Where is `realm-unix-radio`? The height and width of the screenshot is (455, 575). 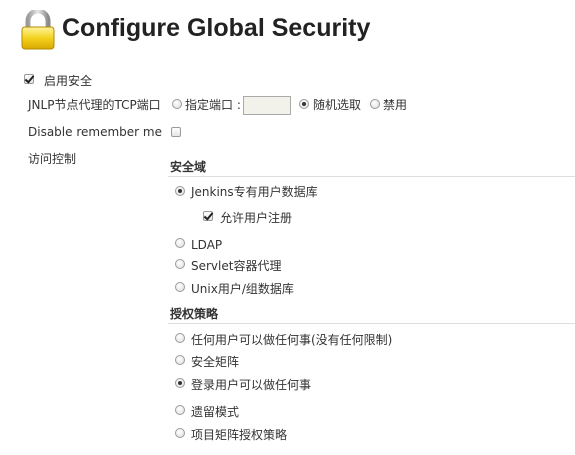 realm-unix-radio is located at coordinates (180, 287).